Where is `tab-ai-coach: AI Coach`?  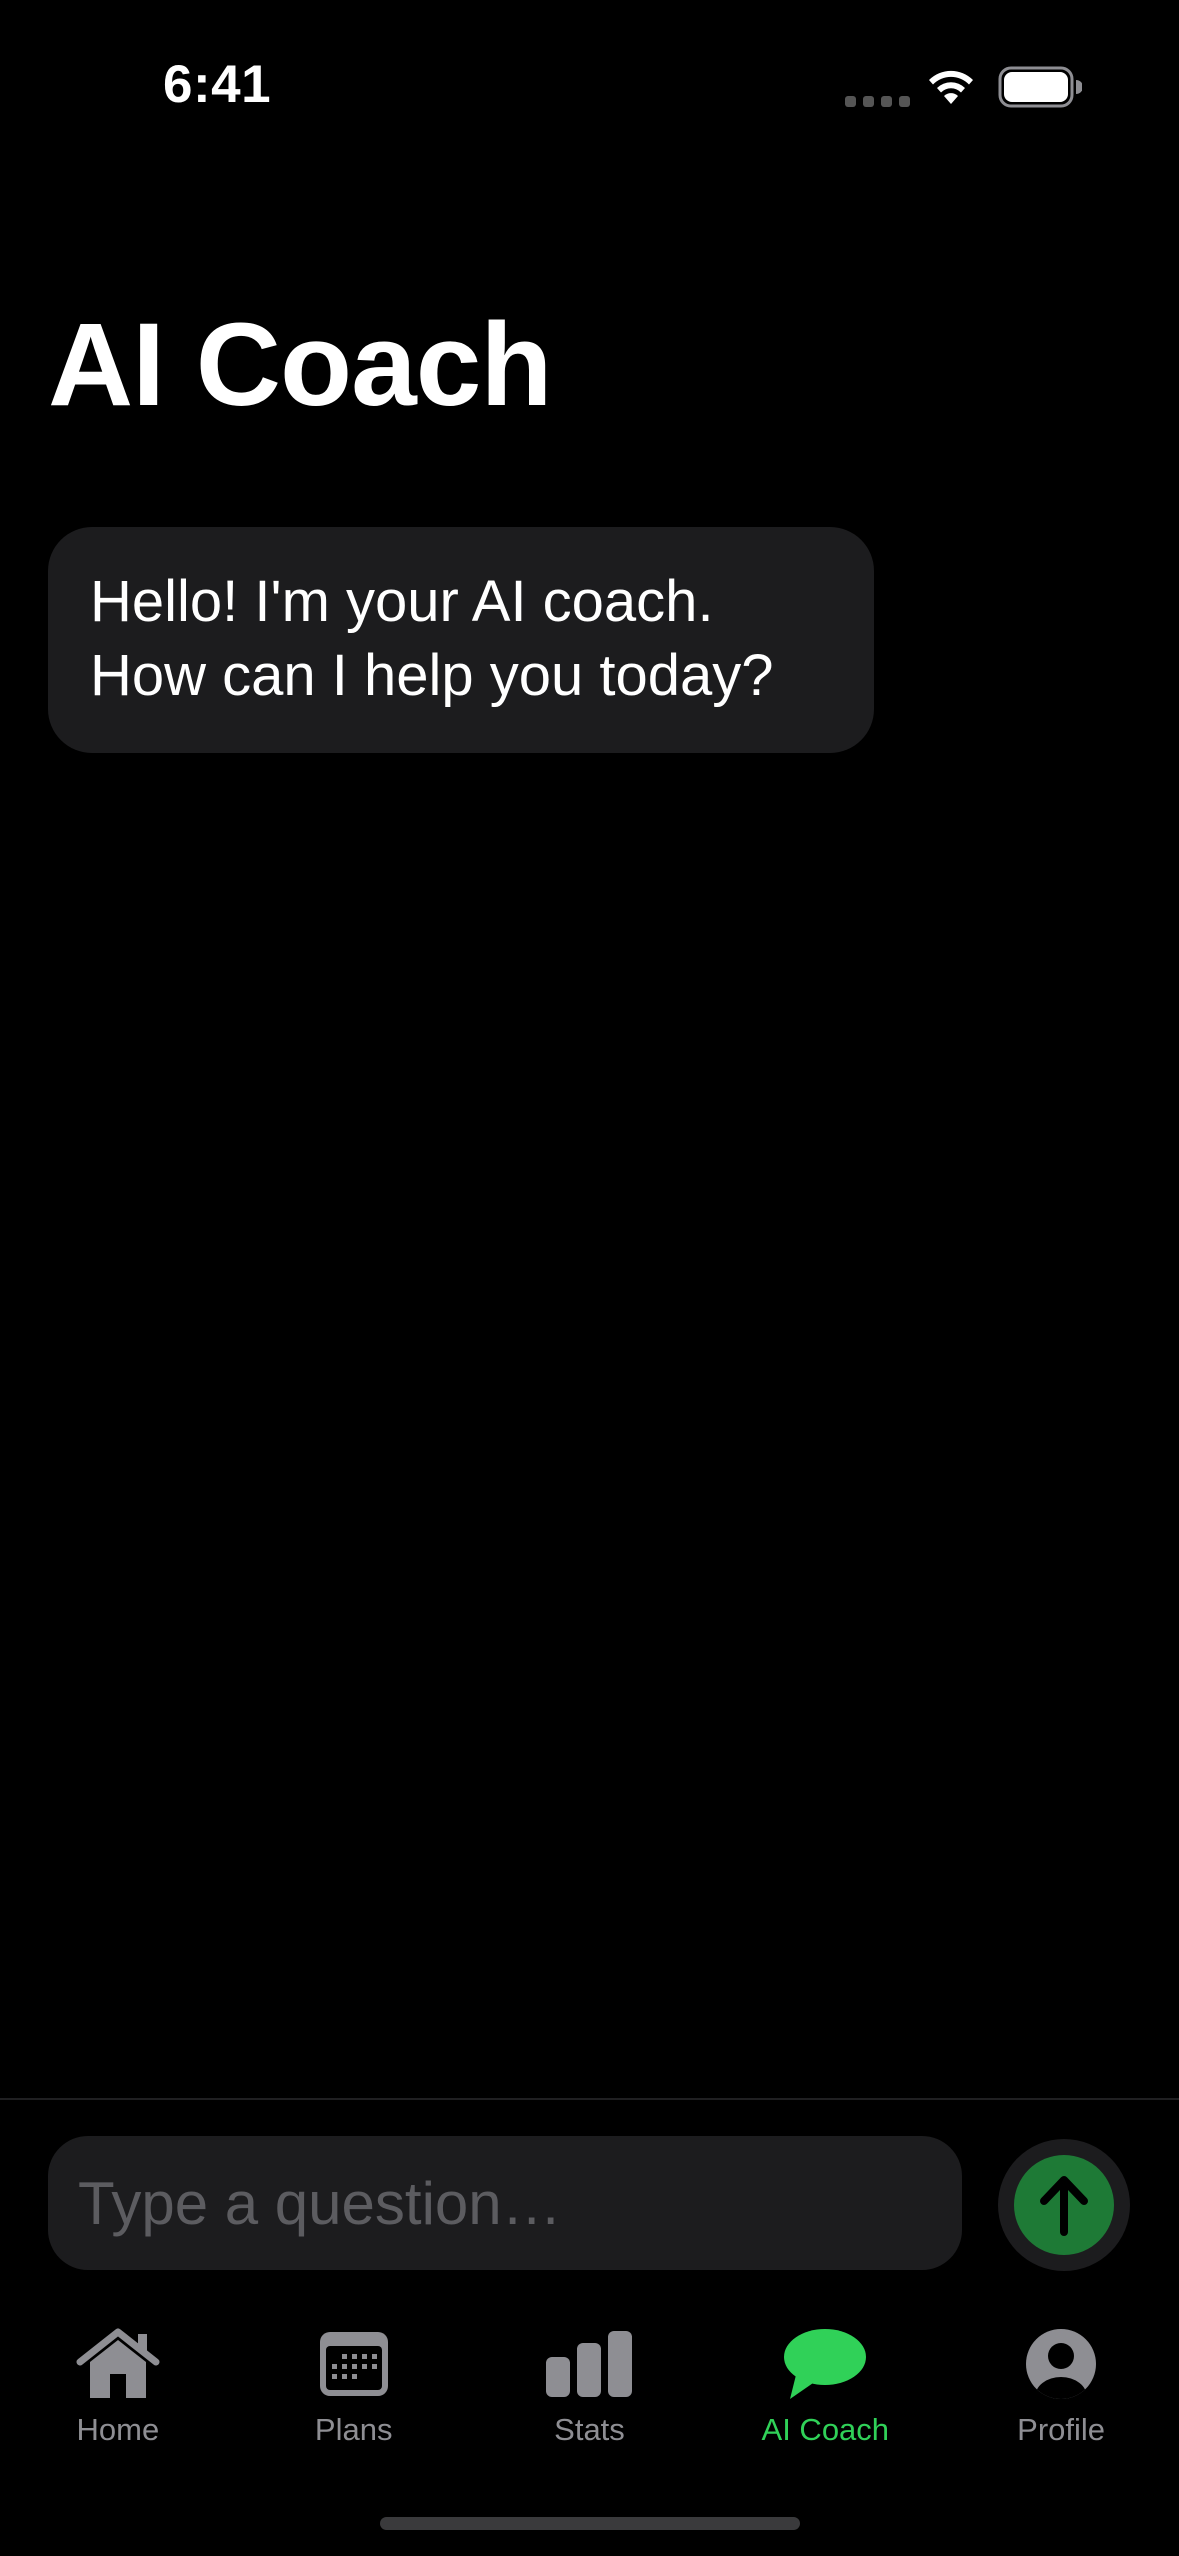
tab-ai-coach: AI Coach is located at coordinates (825, 2390).